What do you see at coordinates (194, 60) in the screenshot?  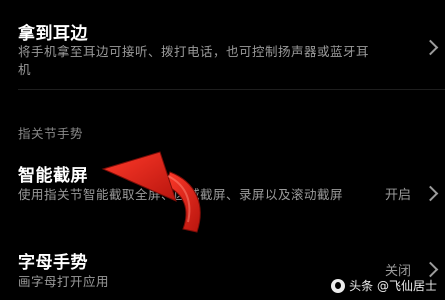 I see `setting-desc-ear: 将手机拿至耳边可接听、拨打电话，也可控制扬声器或蓝牙耳机` at bounding box center [194, 60].